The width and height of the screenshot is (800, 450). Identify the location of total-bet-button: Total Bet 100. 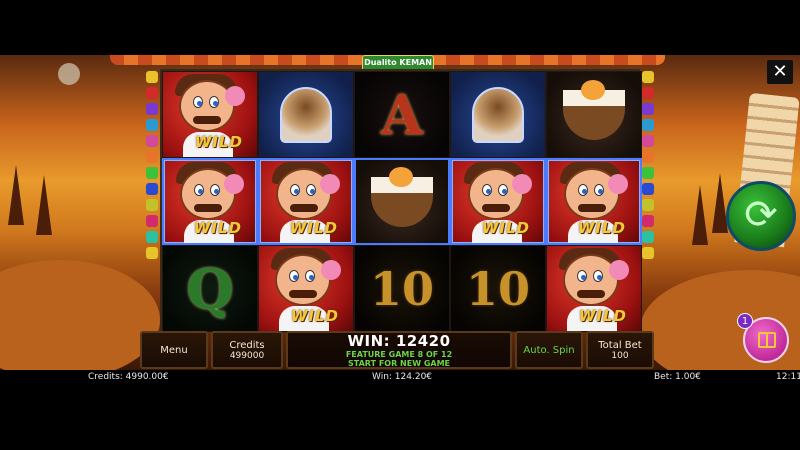
(620, 350).